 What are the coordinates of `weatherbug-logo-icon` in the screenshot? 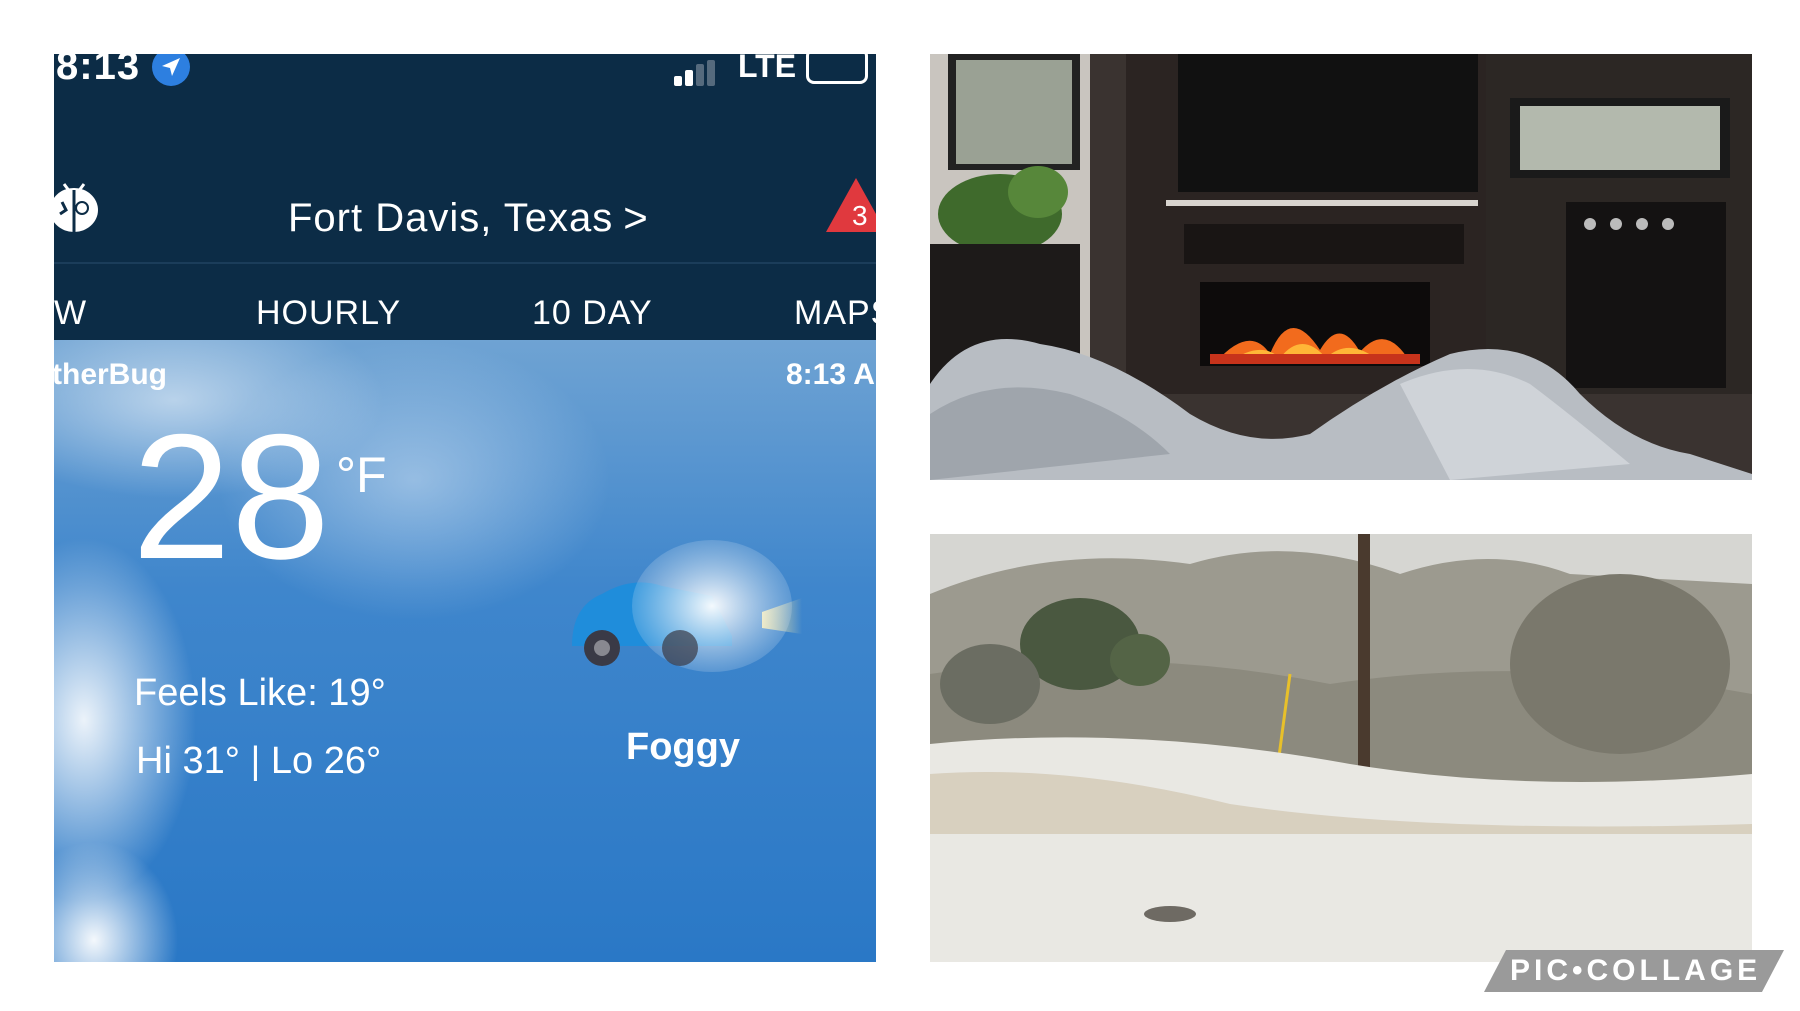 It's located at (78, 206).